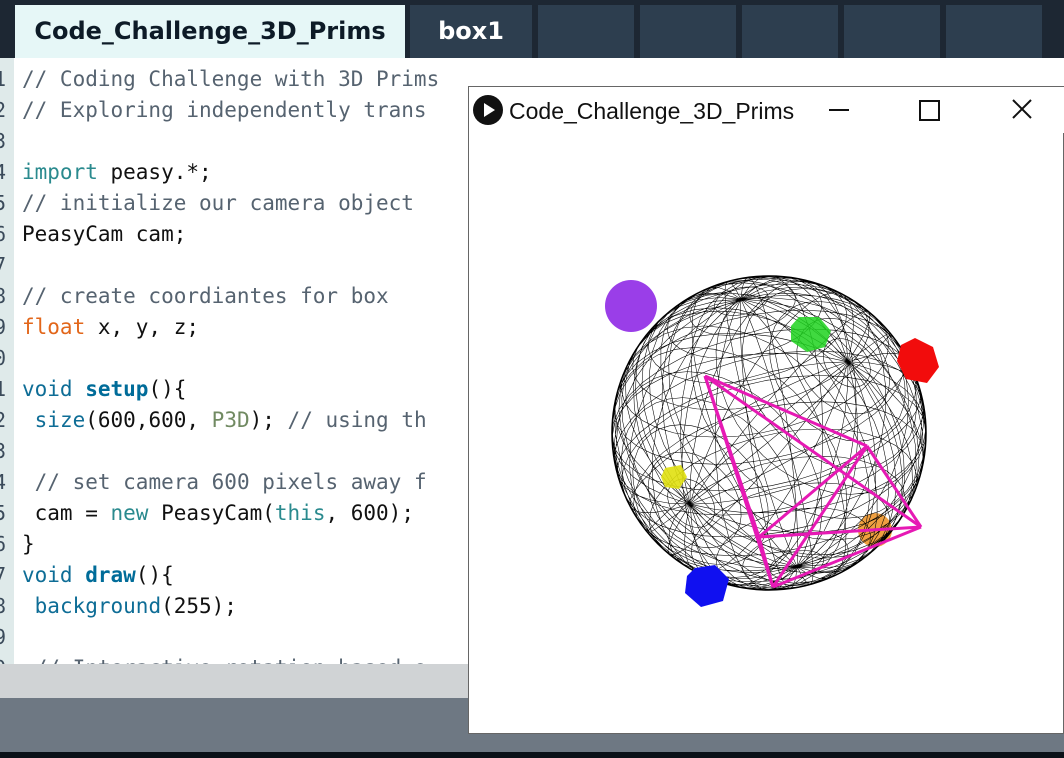 The height and width of the screenshot is (758, 1064). I want to click on editor-tab-bar: Code_Challenge_3D_Prims box1, so click(532, 29).